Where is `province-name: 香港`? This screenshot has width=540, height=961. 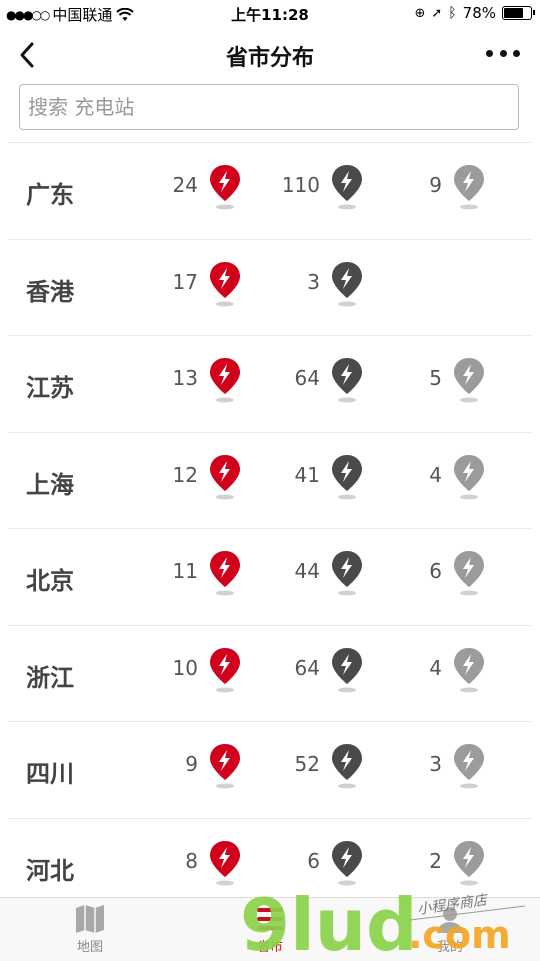
province-name: 香港 is located at coordinates (50, 291).